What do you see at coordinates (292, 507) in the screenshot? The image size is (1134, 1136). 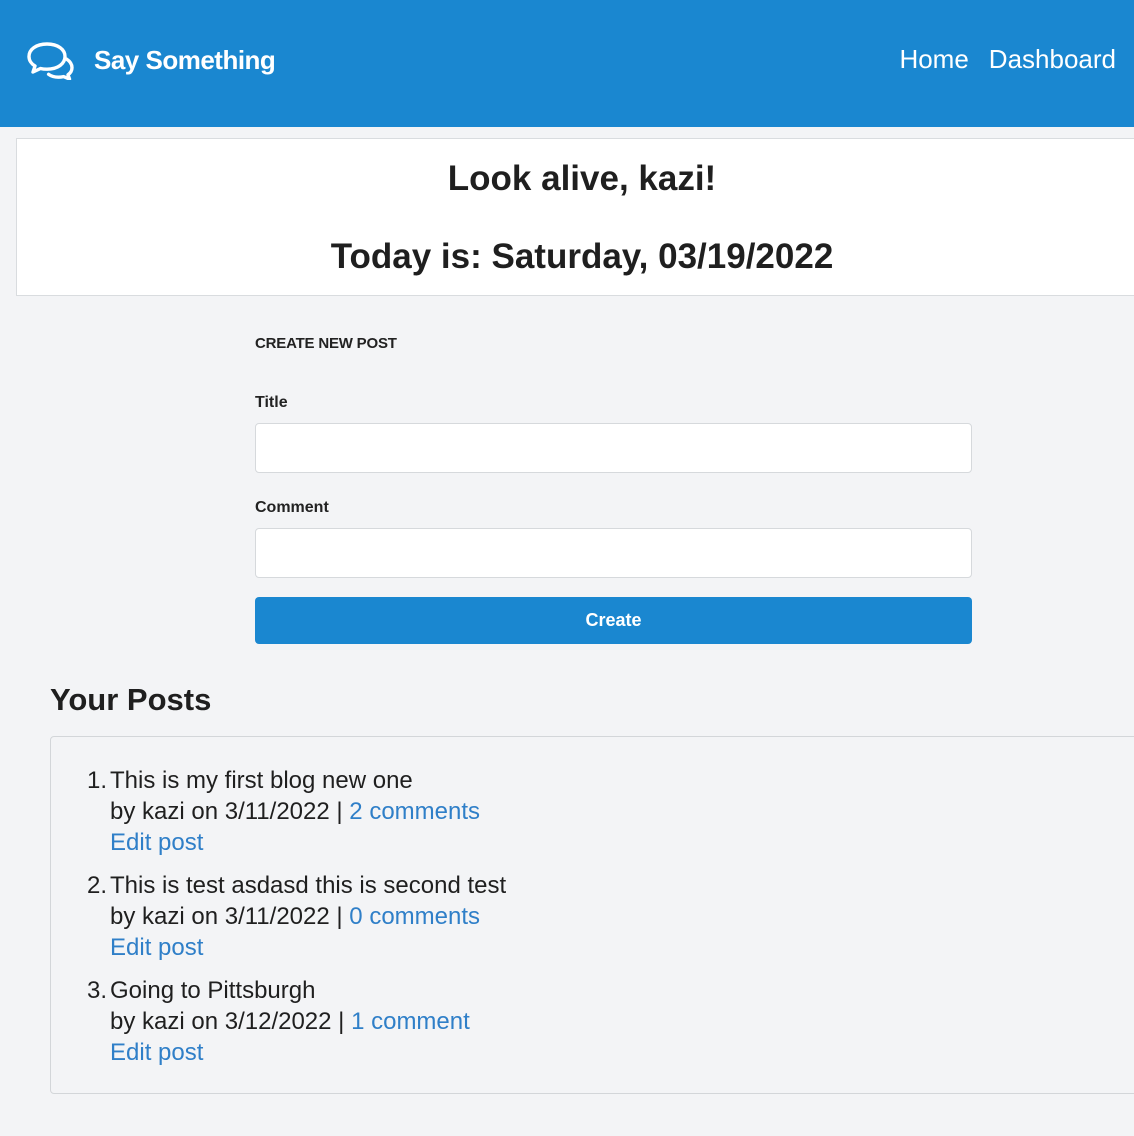 I see `comment-label: Comment` at bounding box center [292, 507].